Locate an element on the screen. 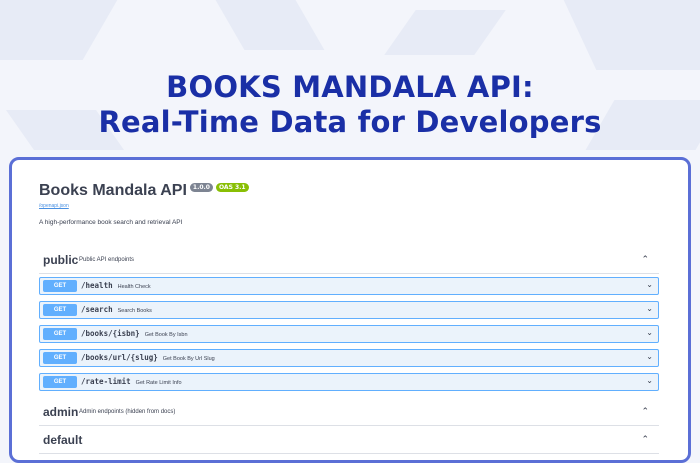  api-info: Books Mandala API 1.0.0 OAS 3.1 is located at coordinates (144, 191).